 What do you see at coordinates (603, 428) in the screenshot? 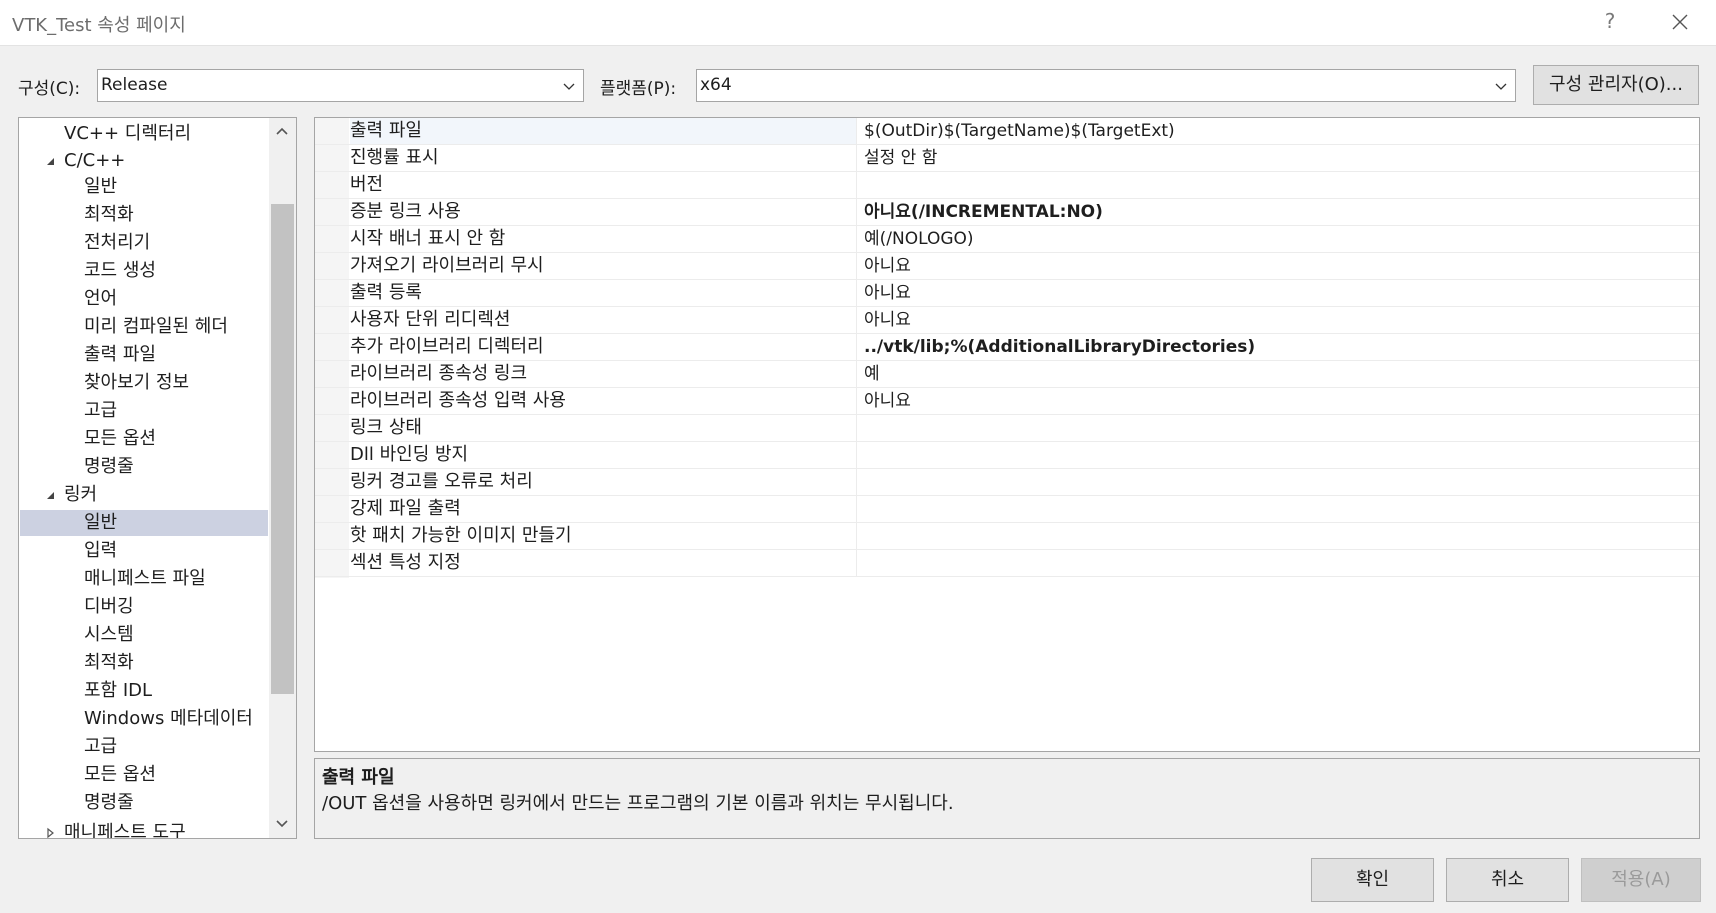
I see `property-name: 링크 상태` at bounding box center [603, 428].